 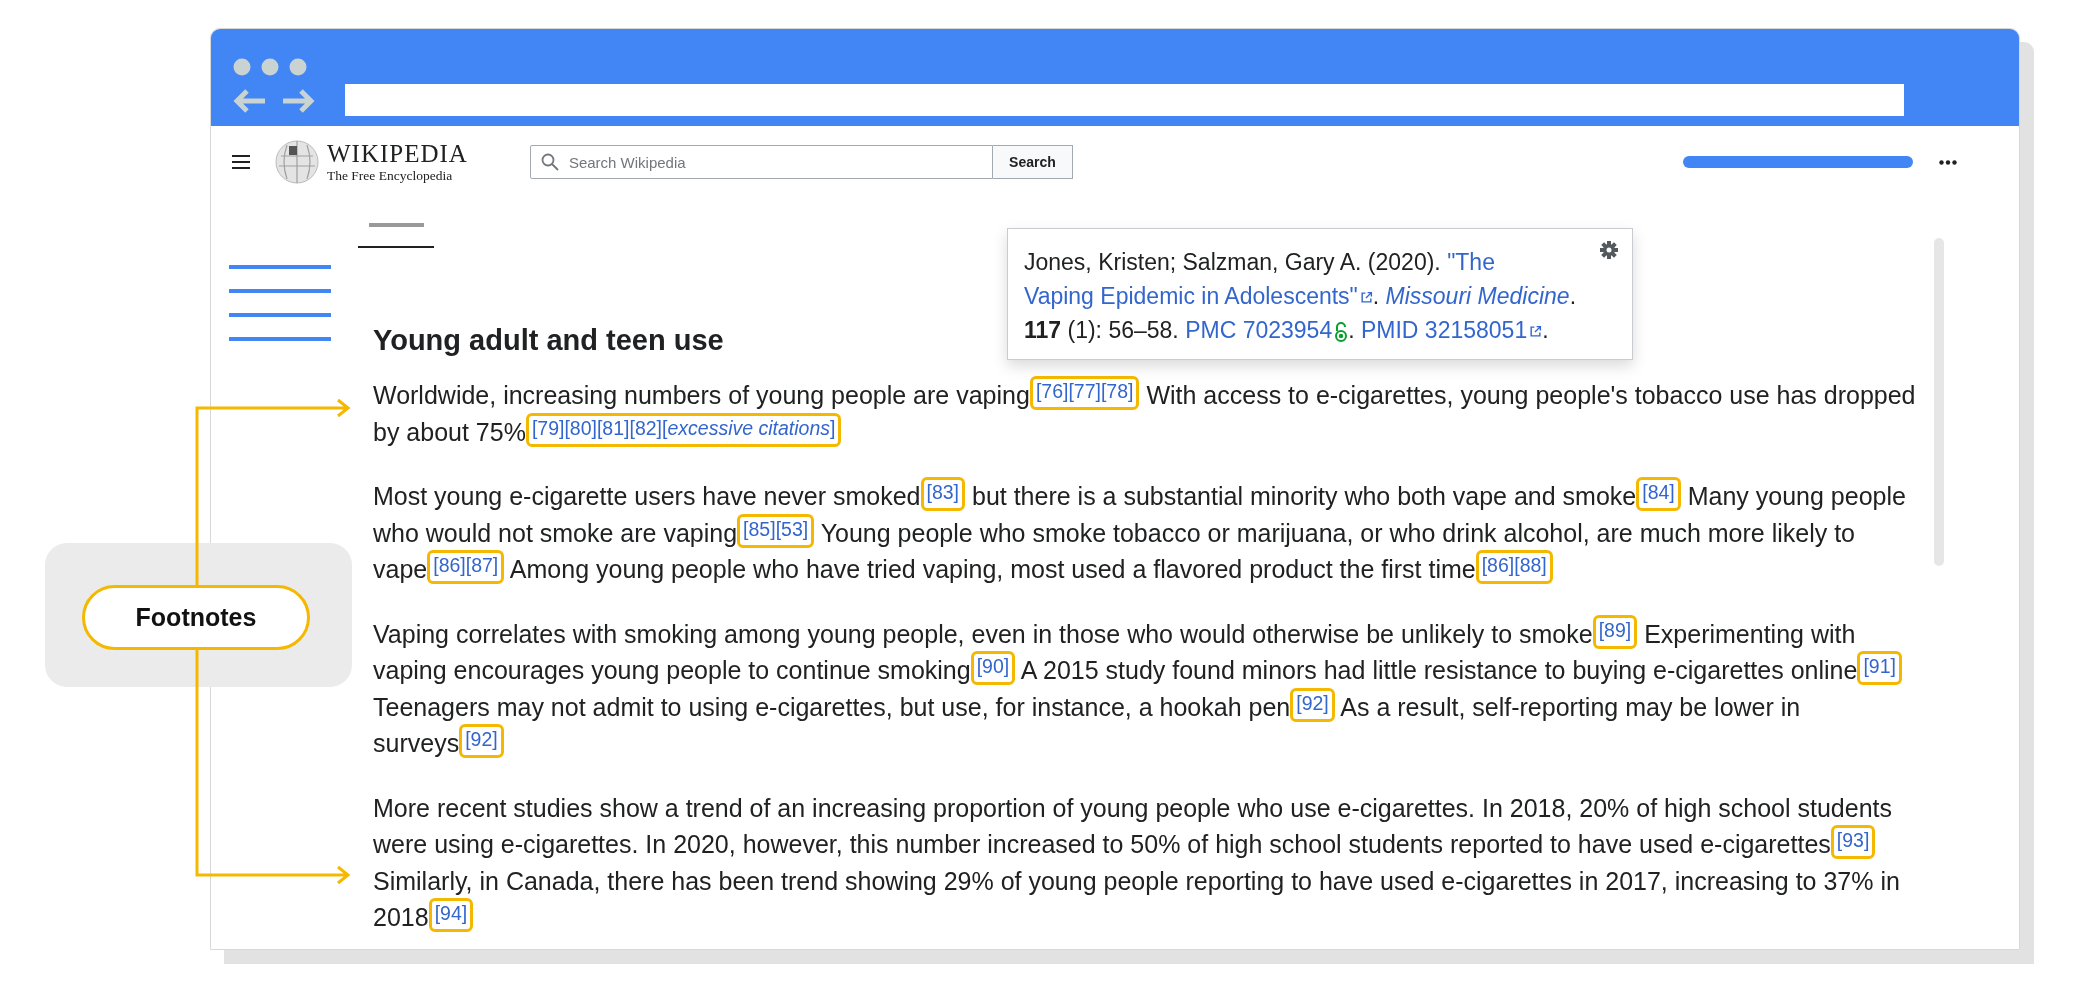 I want to click on footnote-link: [86][88], so click(x=1514, y=567).